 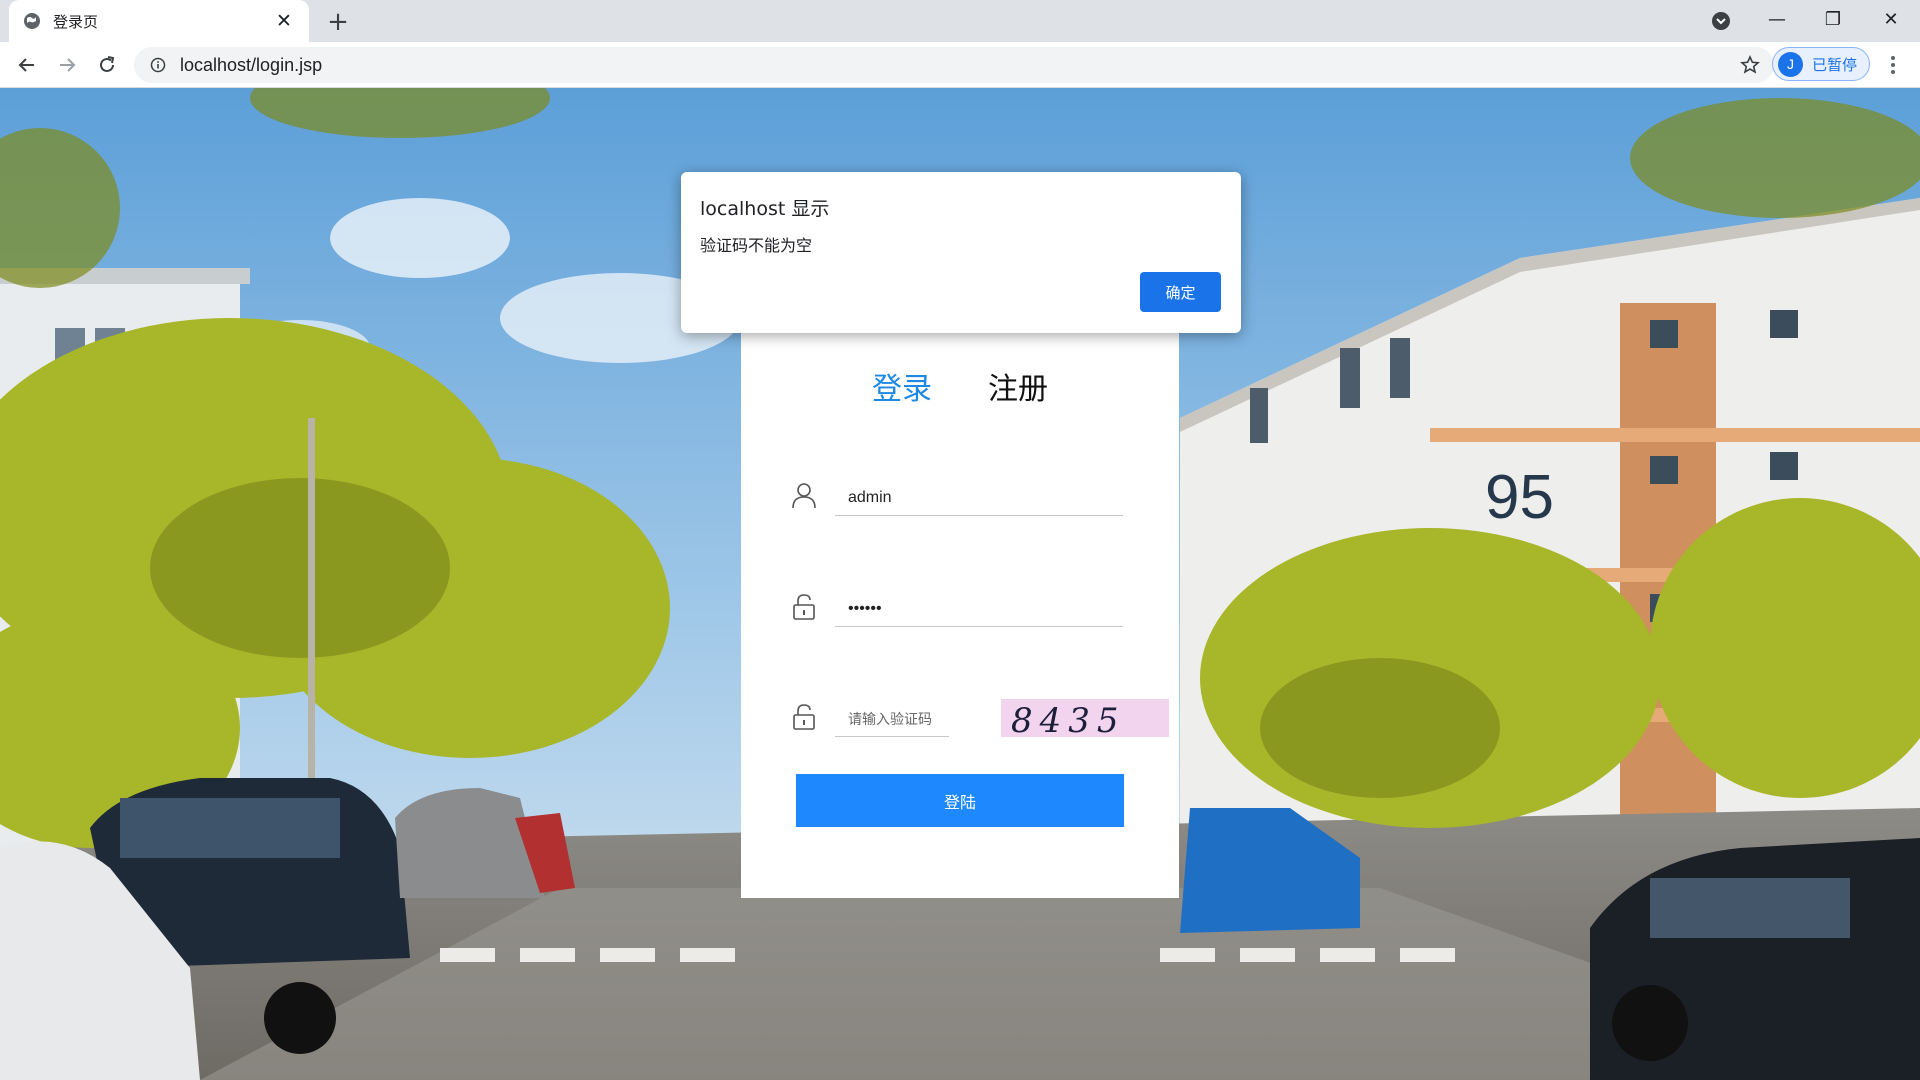 I want to click on alert-dialog: localhost 显示 验证码不能为空 确定, so click(x=961, y=252).